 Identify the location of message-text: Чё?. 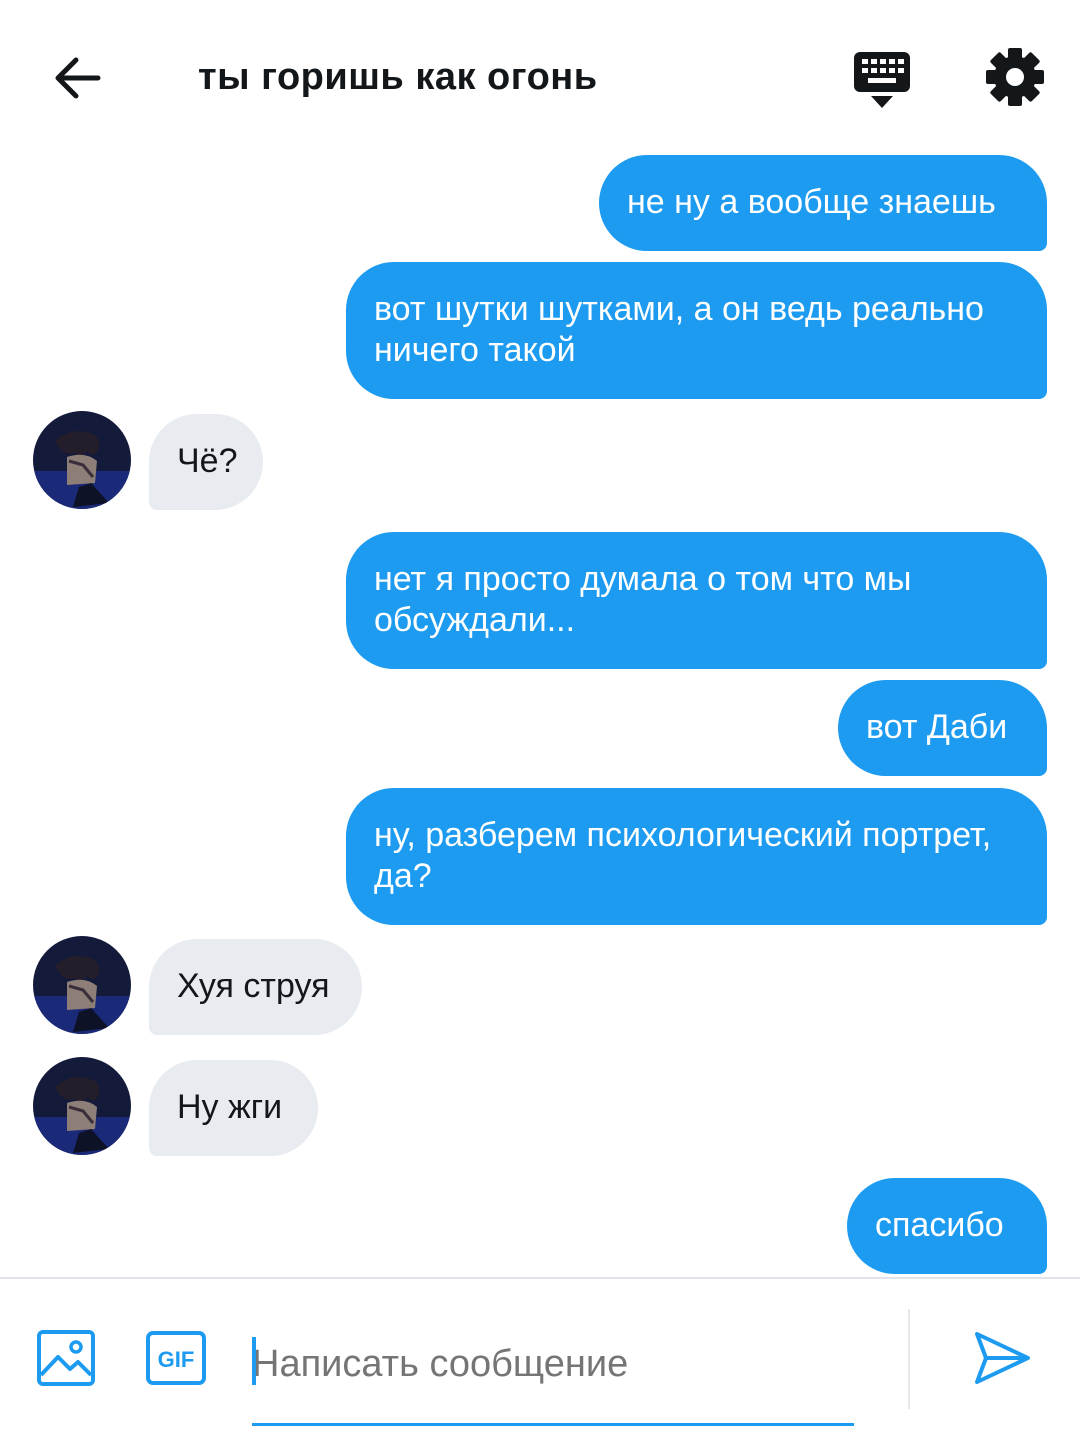
(207, 461).